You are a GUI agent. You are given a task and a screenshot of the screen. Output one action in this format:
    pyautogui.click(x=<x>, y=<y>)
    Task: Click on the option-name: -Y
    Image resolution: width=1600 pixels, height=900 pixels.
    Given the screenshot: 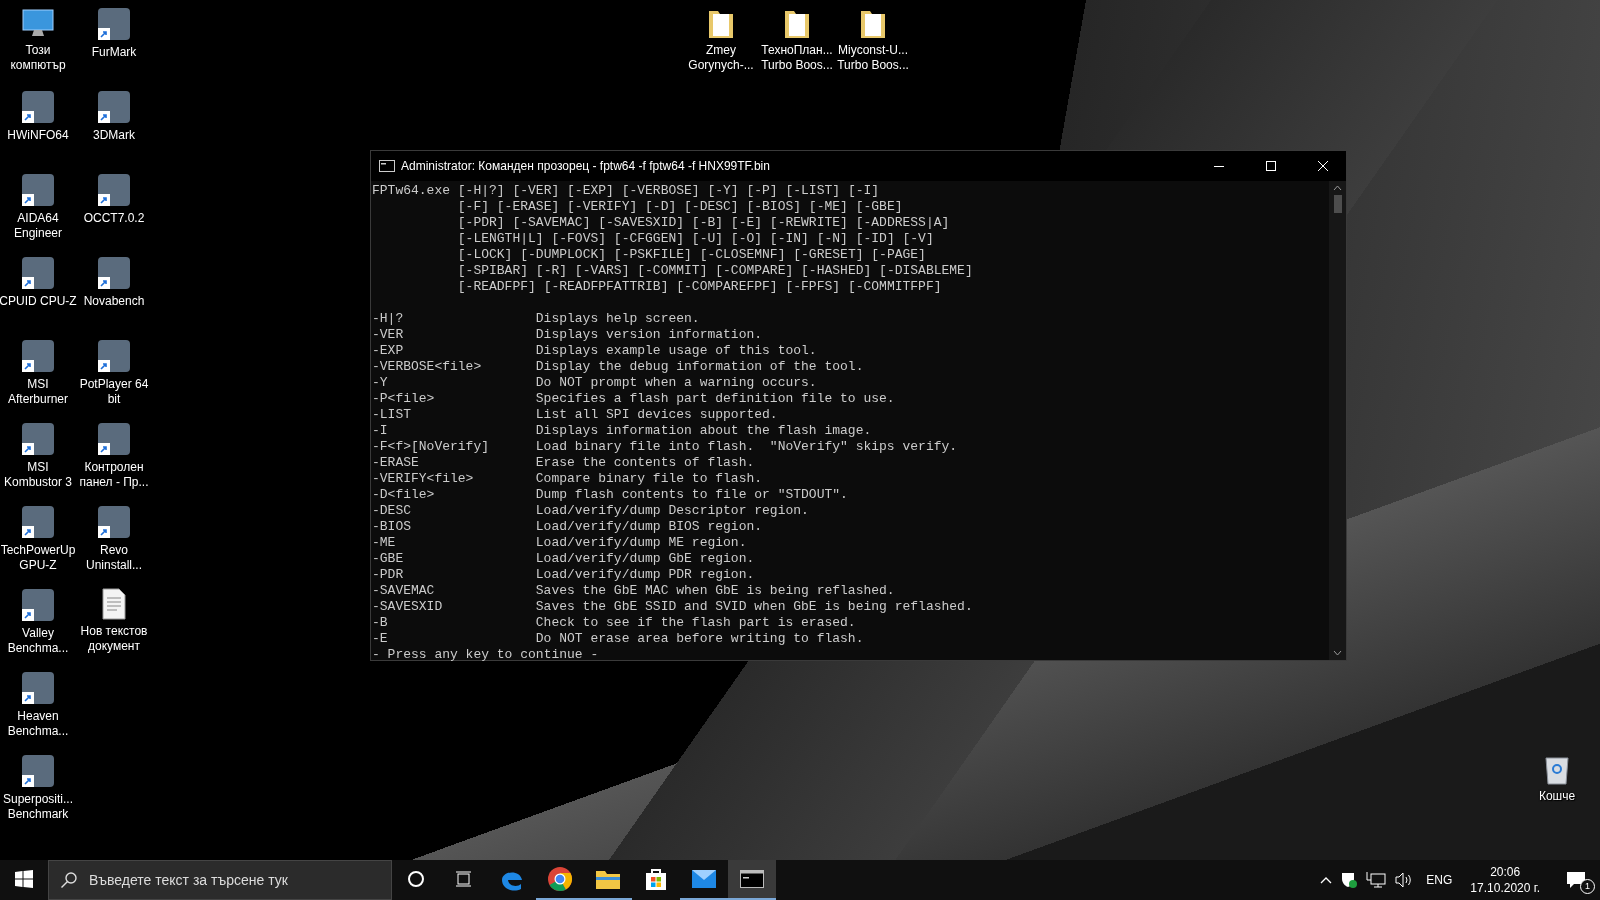 What is the action you would take?
    pyautogui.click(x=380, y=383)
    